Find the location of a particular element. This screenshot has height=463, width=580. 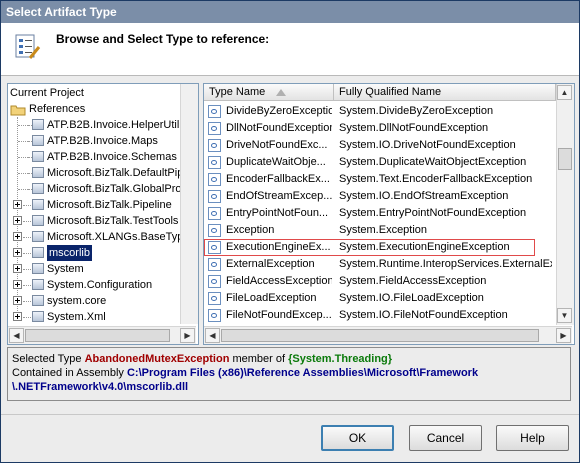

table-row: Exception System.Exception is located at coordinates (378, 230).